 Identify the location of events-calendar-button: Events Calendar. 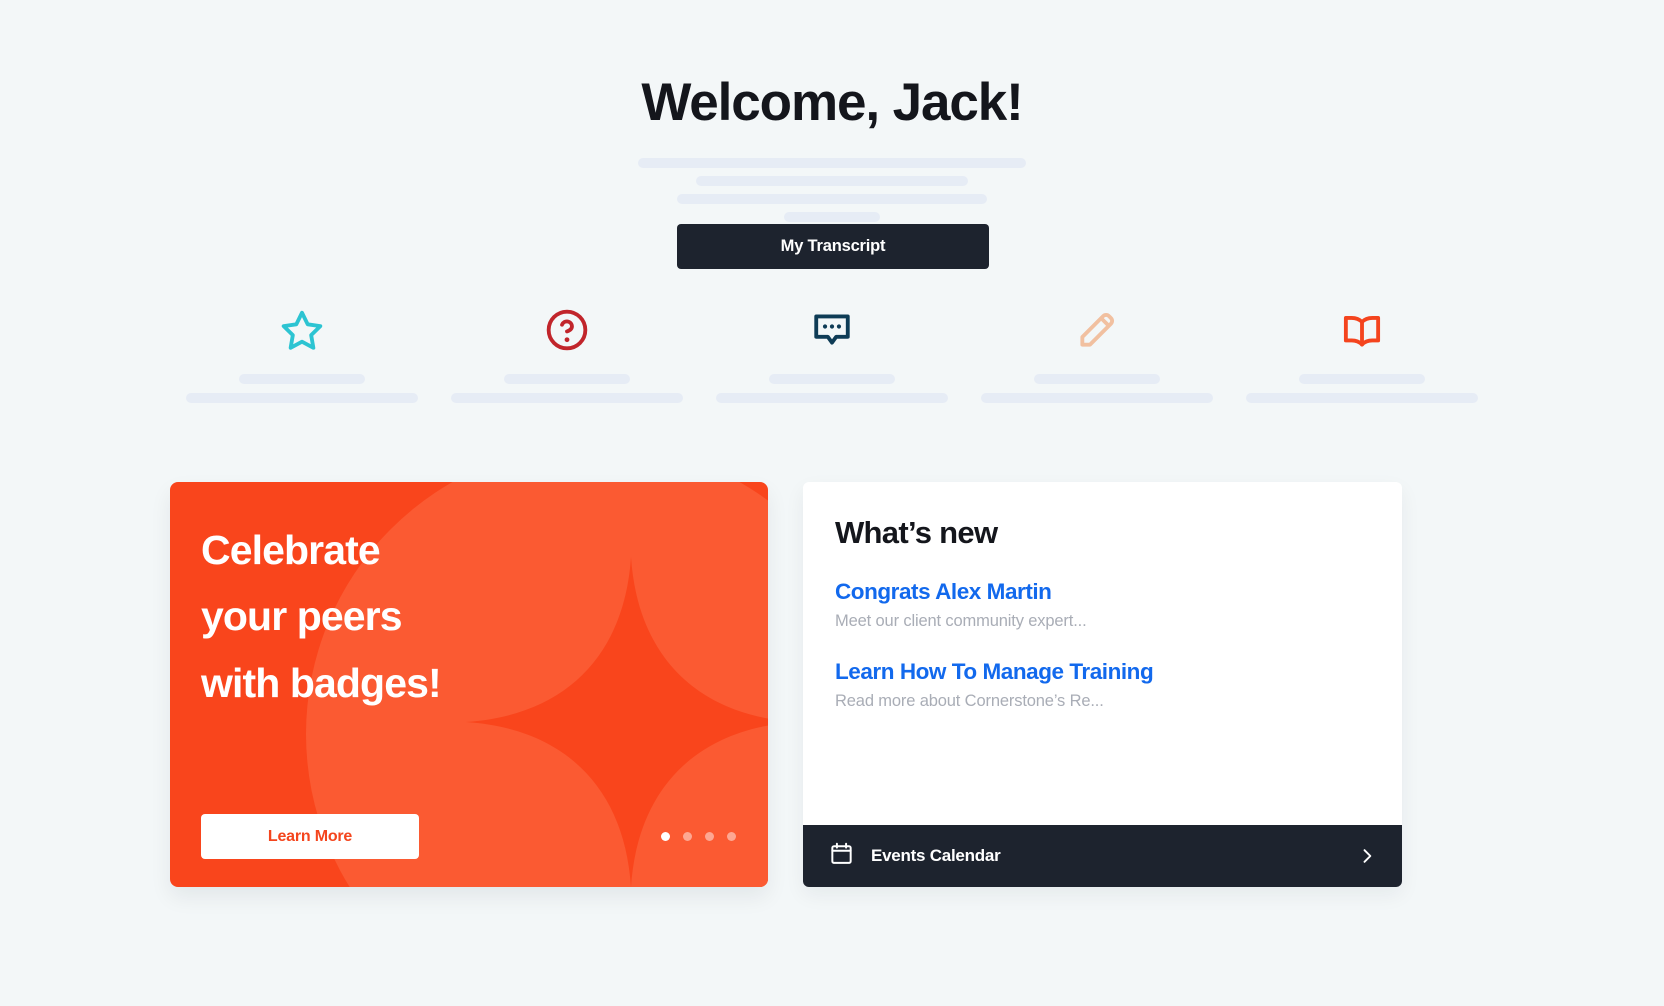
(1102, 856).